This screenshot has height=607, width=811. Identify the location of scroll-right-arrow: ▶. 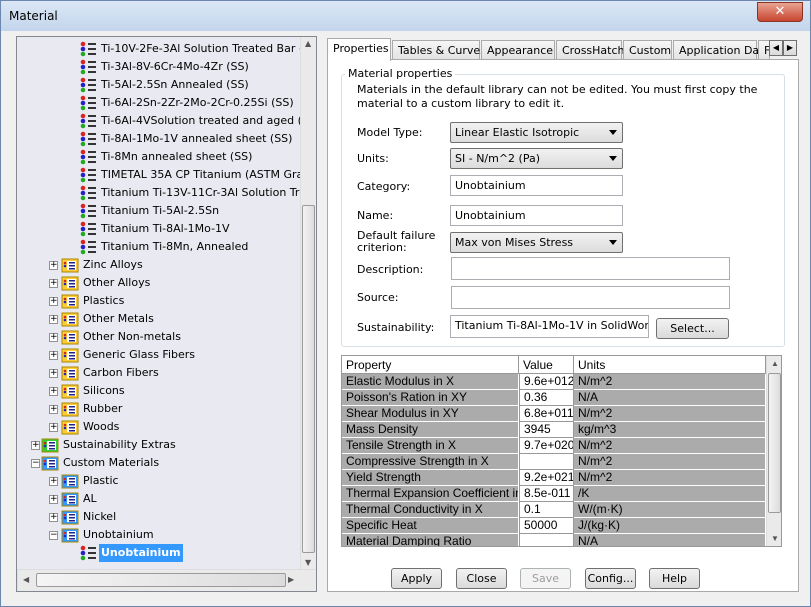
(291, 579).